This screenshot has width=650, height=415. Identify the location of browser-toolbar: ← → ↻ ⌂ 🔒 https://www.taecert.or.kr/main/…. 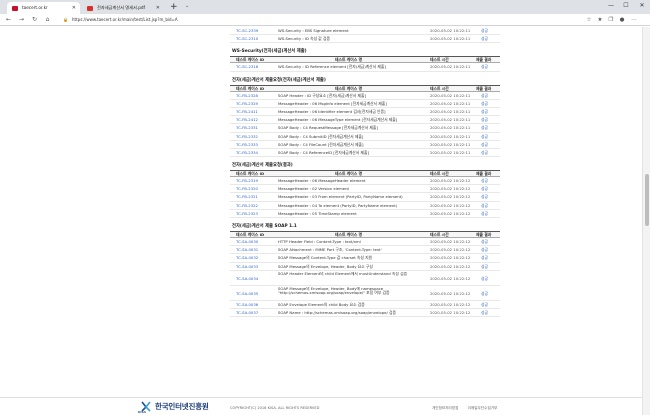
(325, 20).